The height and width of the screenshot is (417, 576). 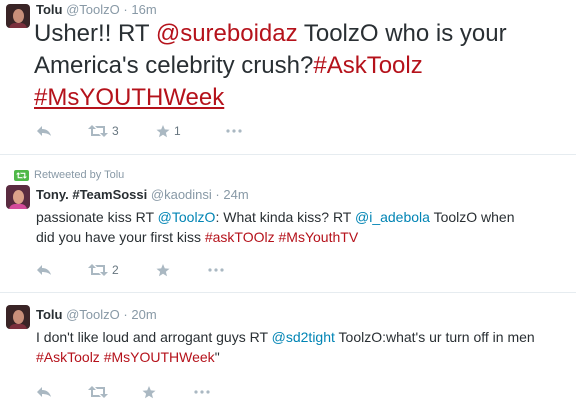 I want to click on text-segment: ToolzO:what's ur turn off in men, so click(x=434, y=337).